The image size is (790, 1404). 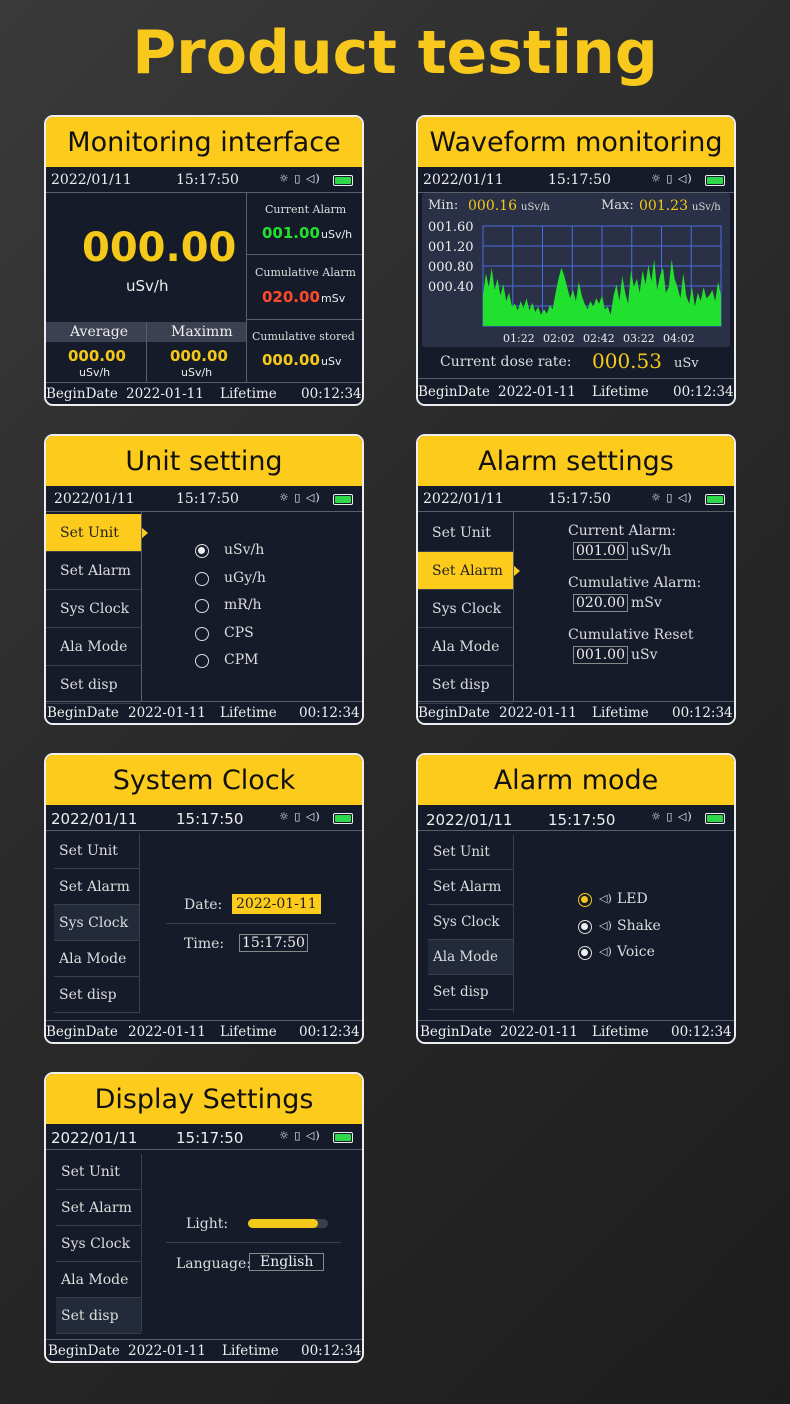 I want to click on cum-stored-unit: uSv, so click(x=331, y=361).